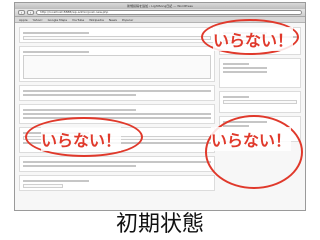  What do you see at coordinates (56, 52) in the screenshot?
I see `toolbar-line` at bounding box center [56, 52].